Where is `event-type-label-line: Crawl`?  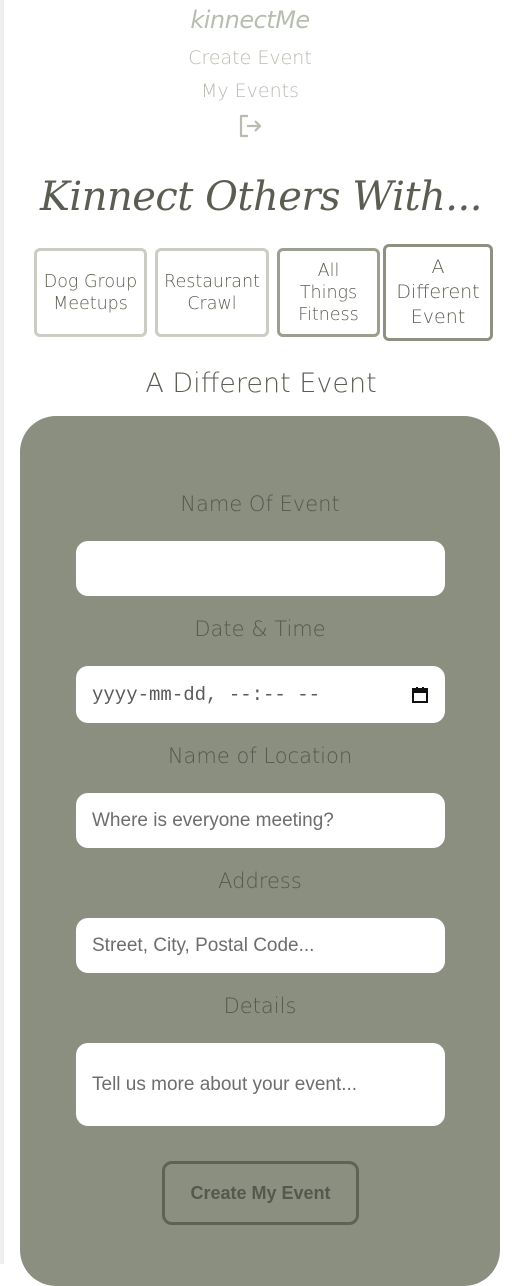 event-type-label-line: Crawl is located at coordinates (212, 303).